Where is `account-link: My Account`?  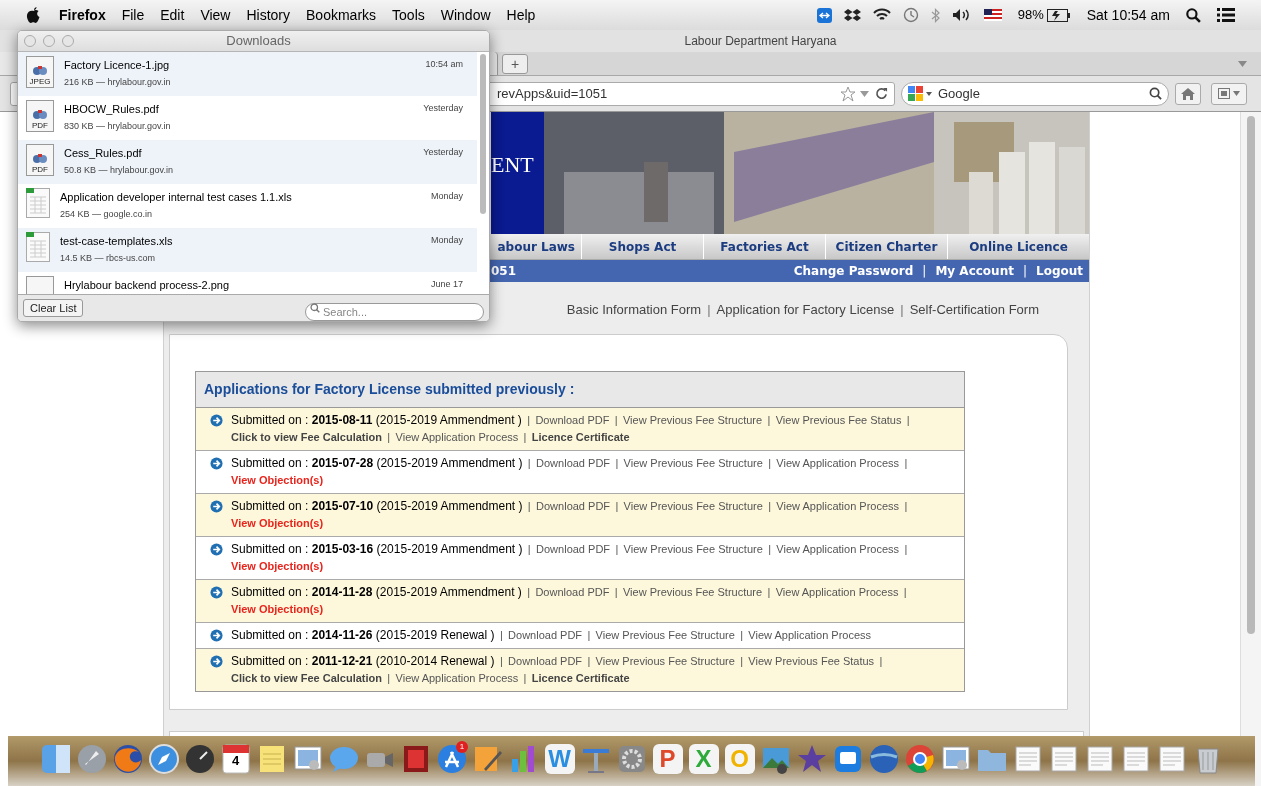
account-link: My Account is located at coordinates (974, 271).